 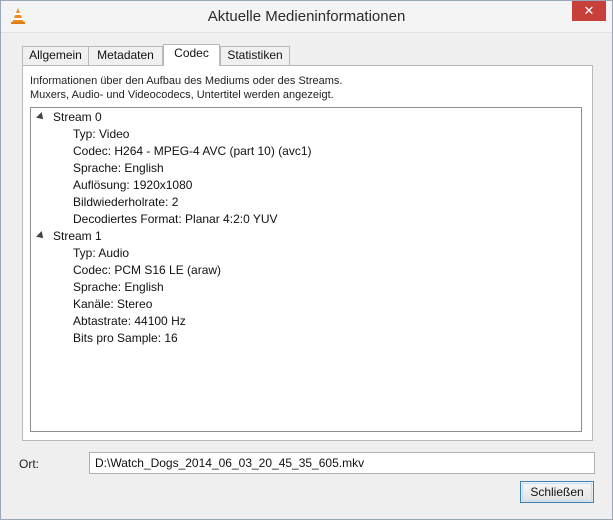 What do you see at coordinates (191, 55) in the screenshot?
I see `tab-codec: Codec` at bounding box center [191, 55].